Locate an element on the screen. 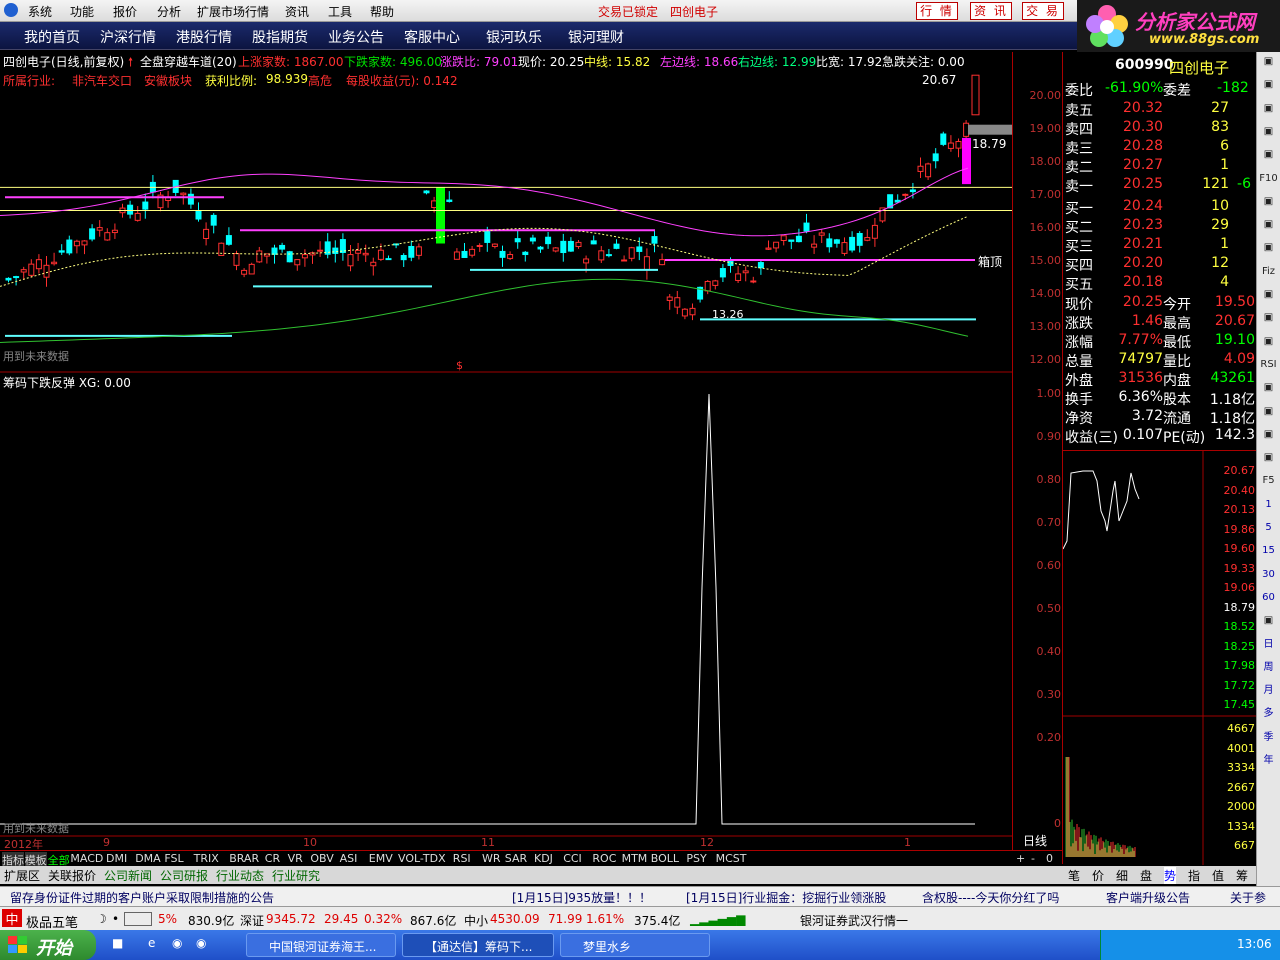  zoom-button: - is located at coordinates (1033, 858).